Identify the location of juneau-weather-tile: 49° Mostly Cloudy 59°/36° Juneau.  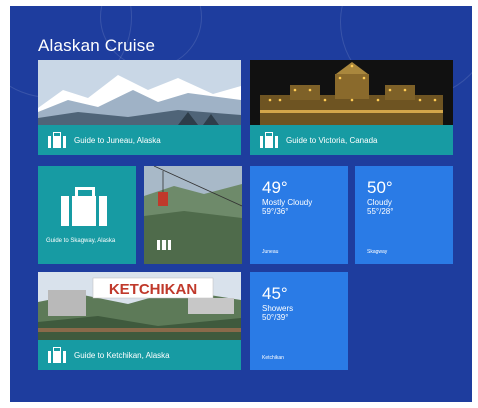
(299, 215).